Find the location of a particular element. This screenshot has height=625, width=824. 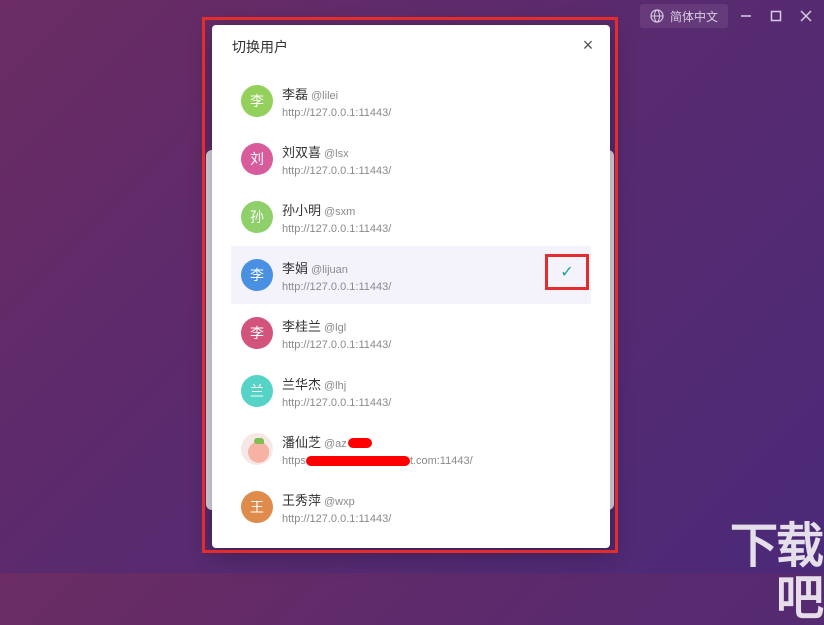

url-suffix: t.com:11443/ is located at coordinates (441, 460).